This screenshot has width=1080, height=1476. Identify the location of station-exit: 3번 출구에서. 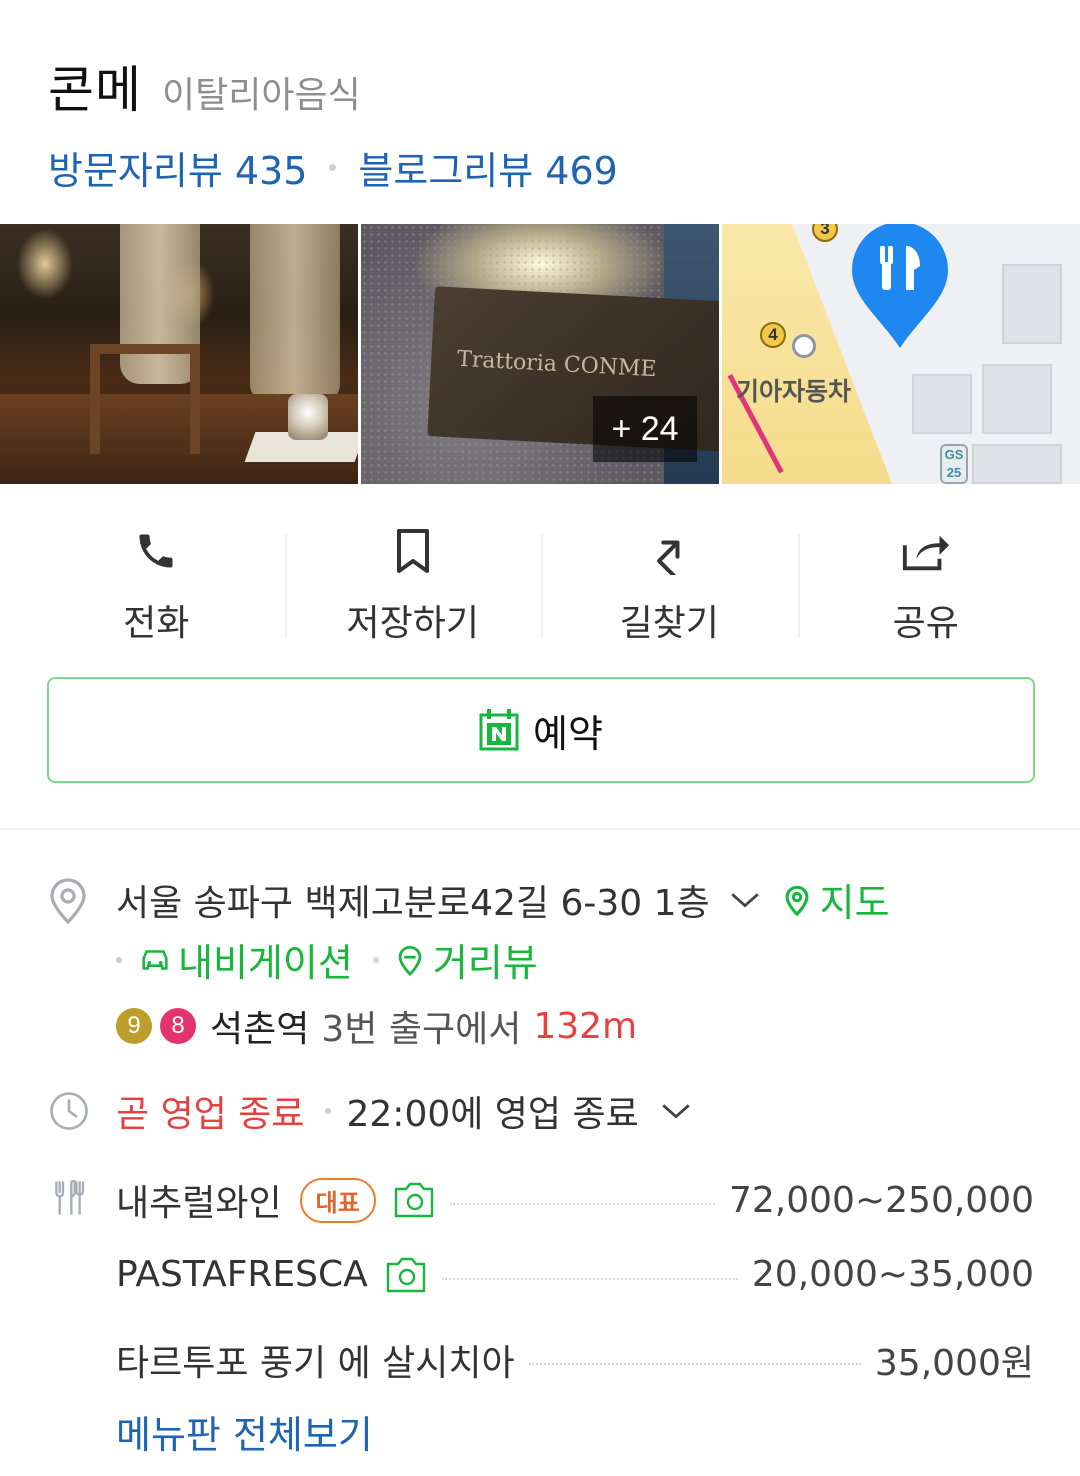
(421, 1029).